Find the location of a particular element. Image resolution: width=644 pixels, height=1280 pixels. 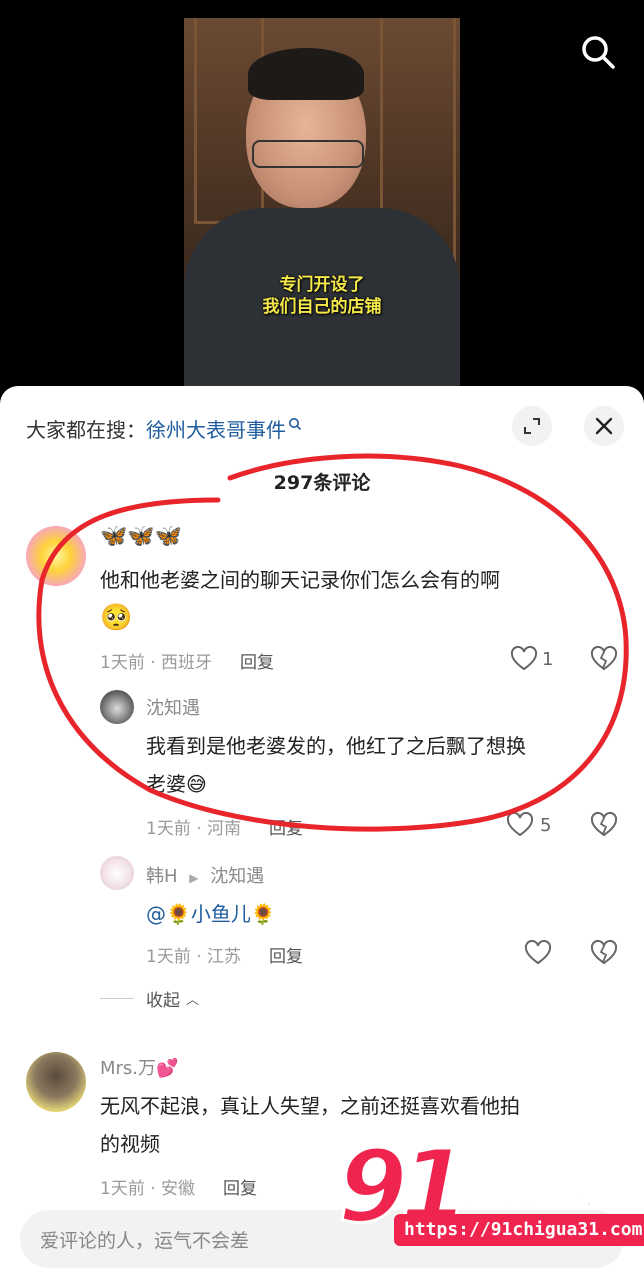

search-small-icon is located at coordinates (295, 424).